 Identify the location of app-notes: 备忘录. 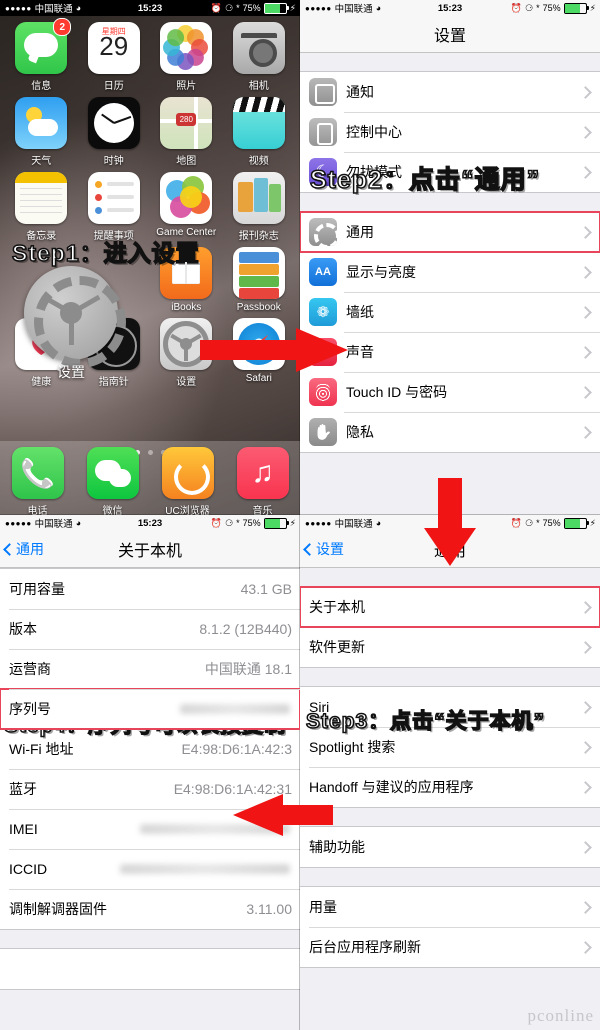
(41, 207).